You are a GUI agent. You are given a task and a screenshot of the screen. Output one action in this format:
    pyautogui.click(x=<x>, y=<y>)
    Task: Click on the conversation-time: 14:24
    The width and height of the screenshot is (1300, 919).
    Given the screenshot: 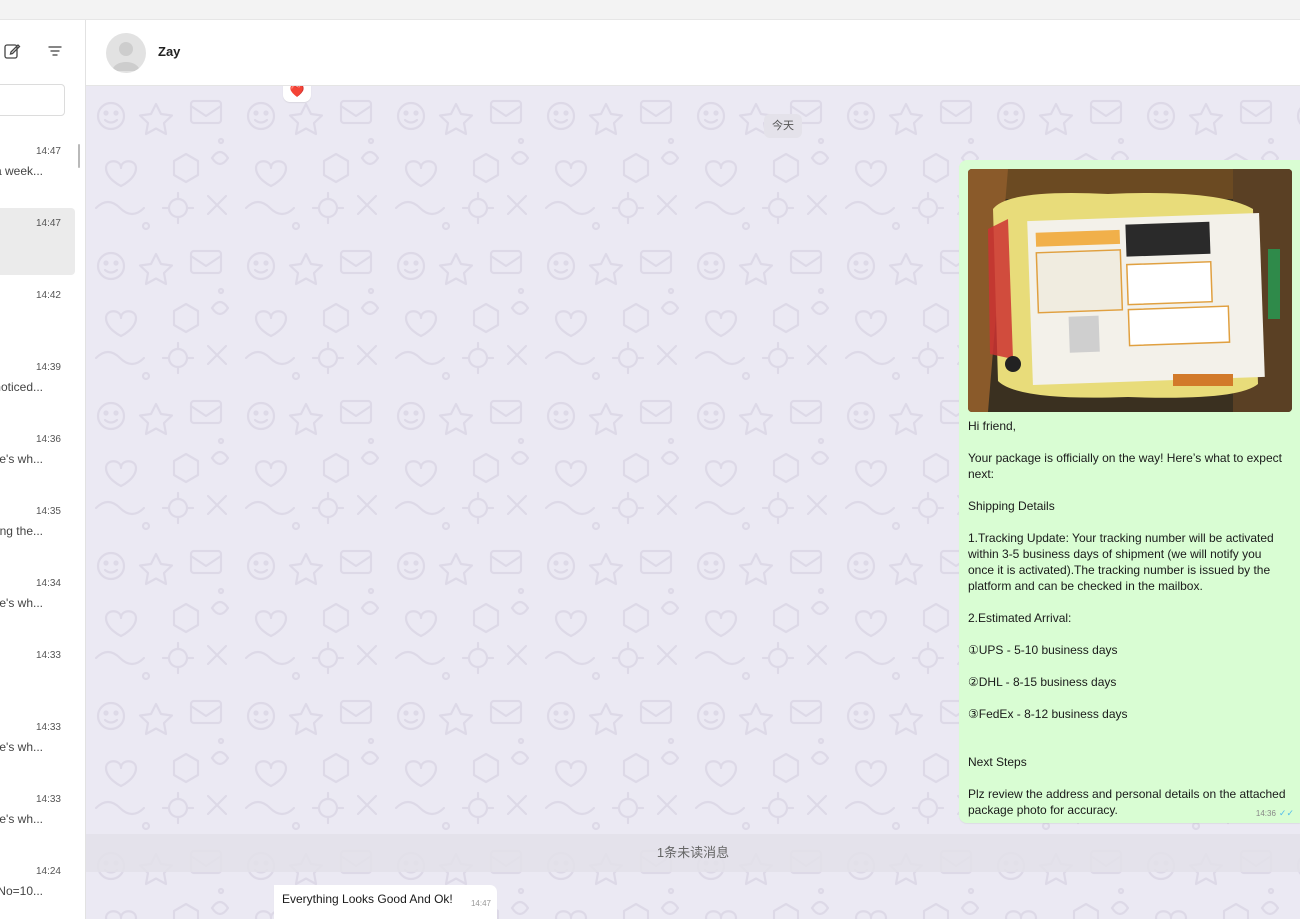 What is the action you would take?
    pyautogui.click(x=48, y=871)
    